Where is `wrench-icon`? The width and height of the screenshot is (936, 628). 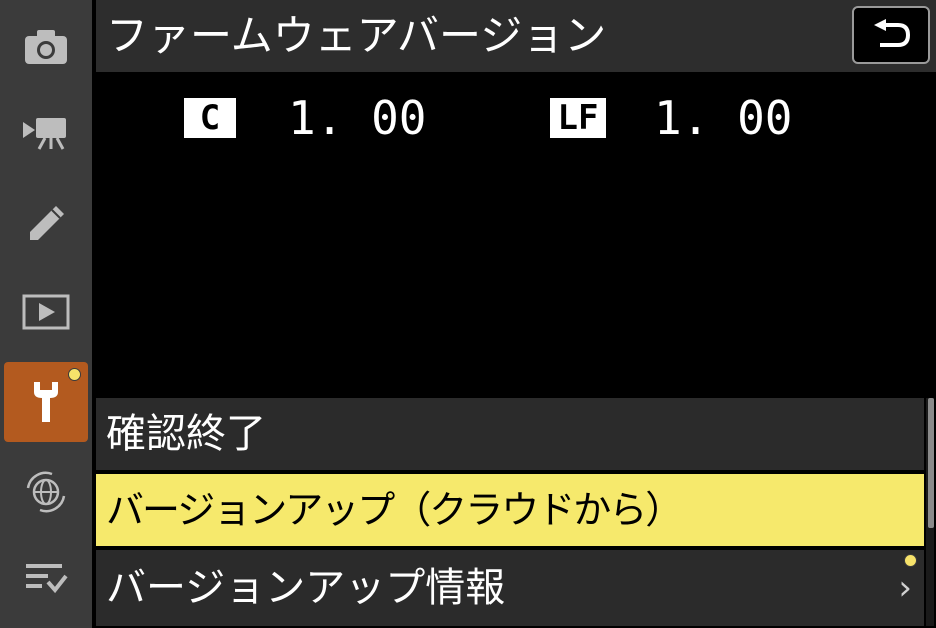
wrench-icon is located at coordinates (46, 402).